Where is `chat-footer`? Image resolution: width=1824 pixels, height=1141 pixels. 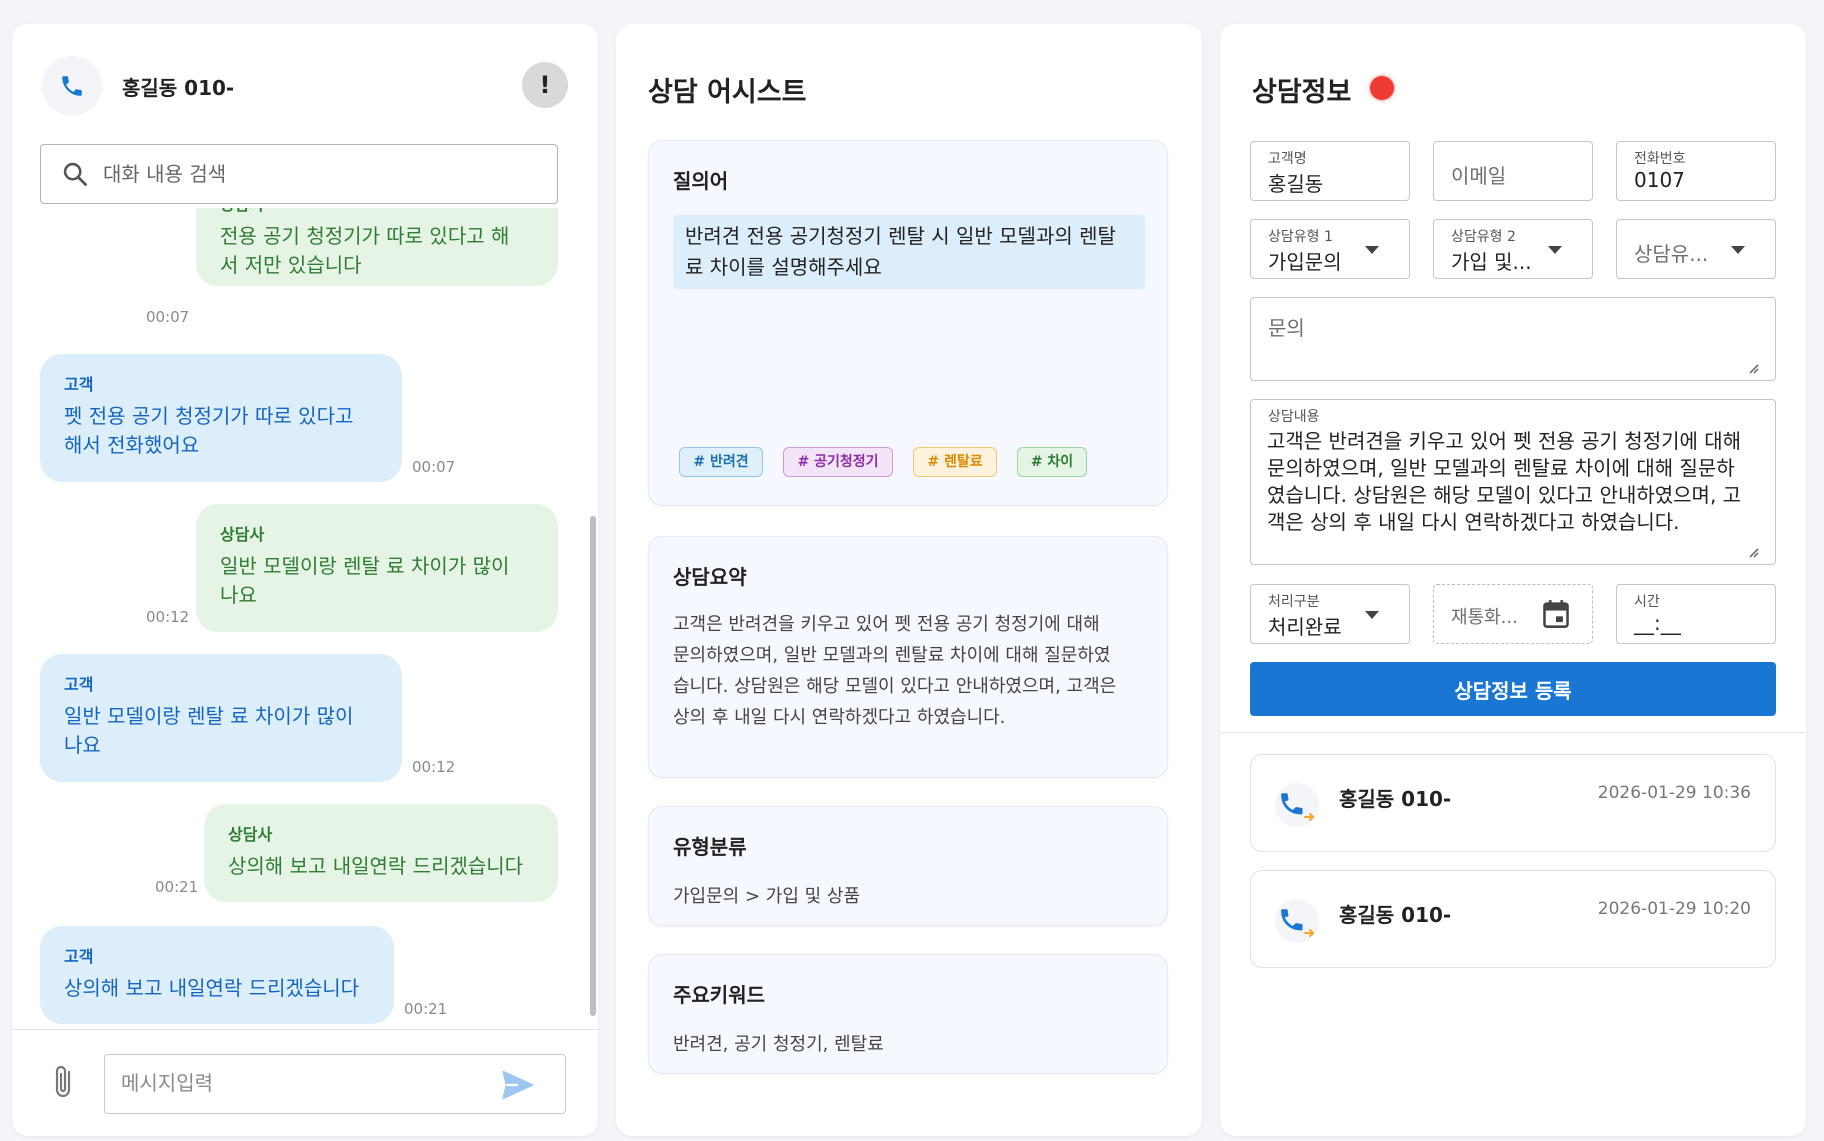 chat-footer is located at coordinates (305, 1082).